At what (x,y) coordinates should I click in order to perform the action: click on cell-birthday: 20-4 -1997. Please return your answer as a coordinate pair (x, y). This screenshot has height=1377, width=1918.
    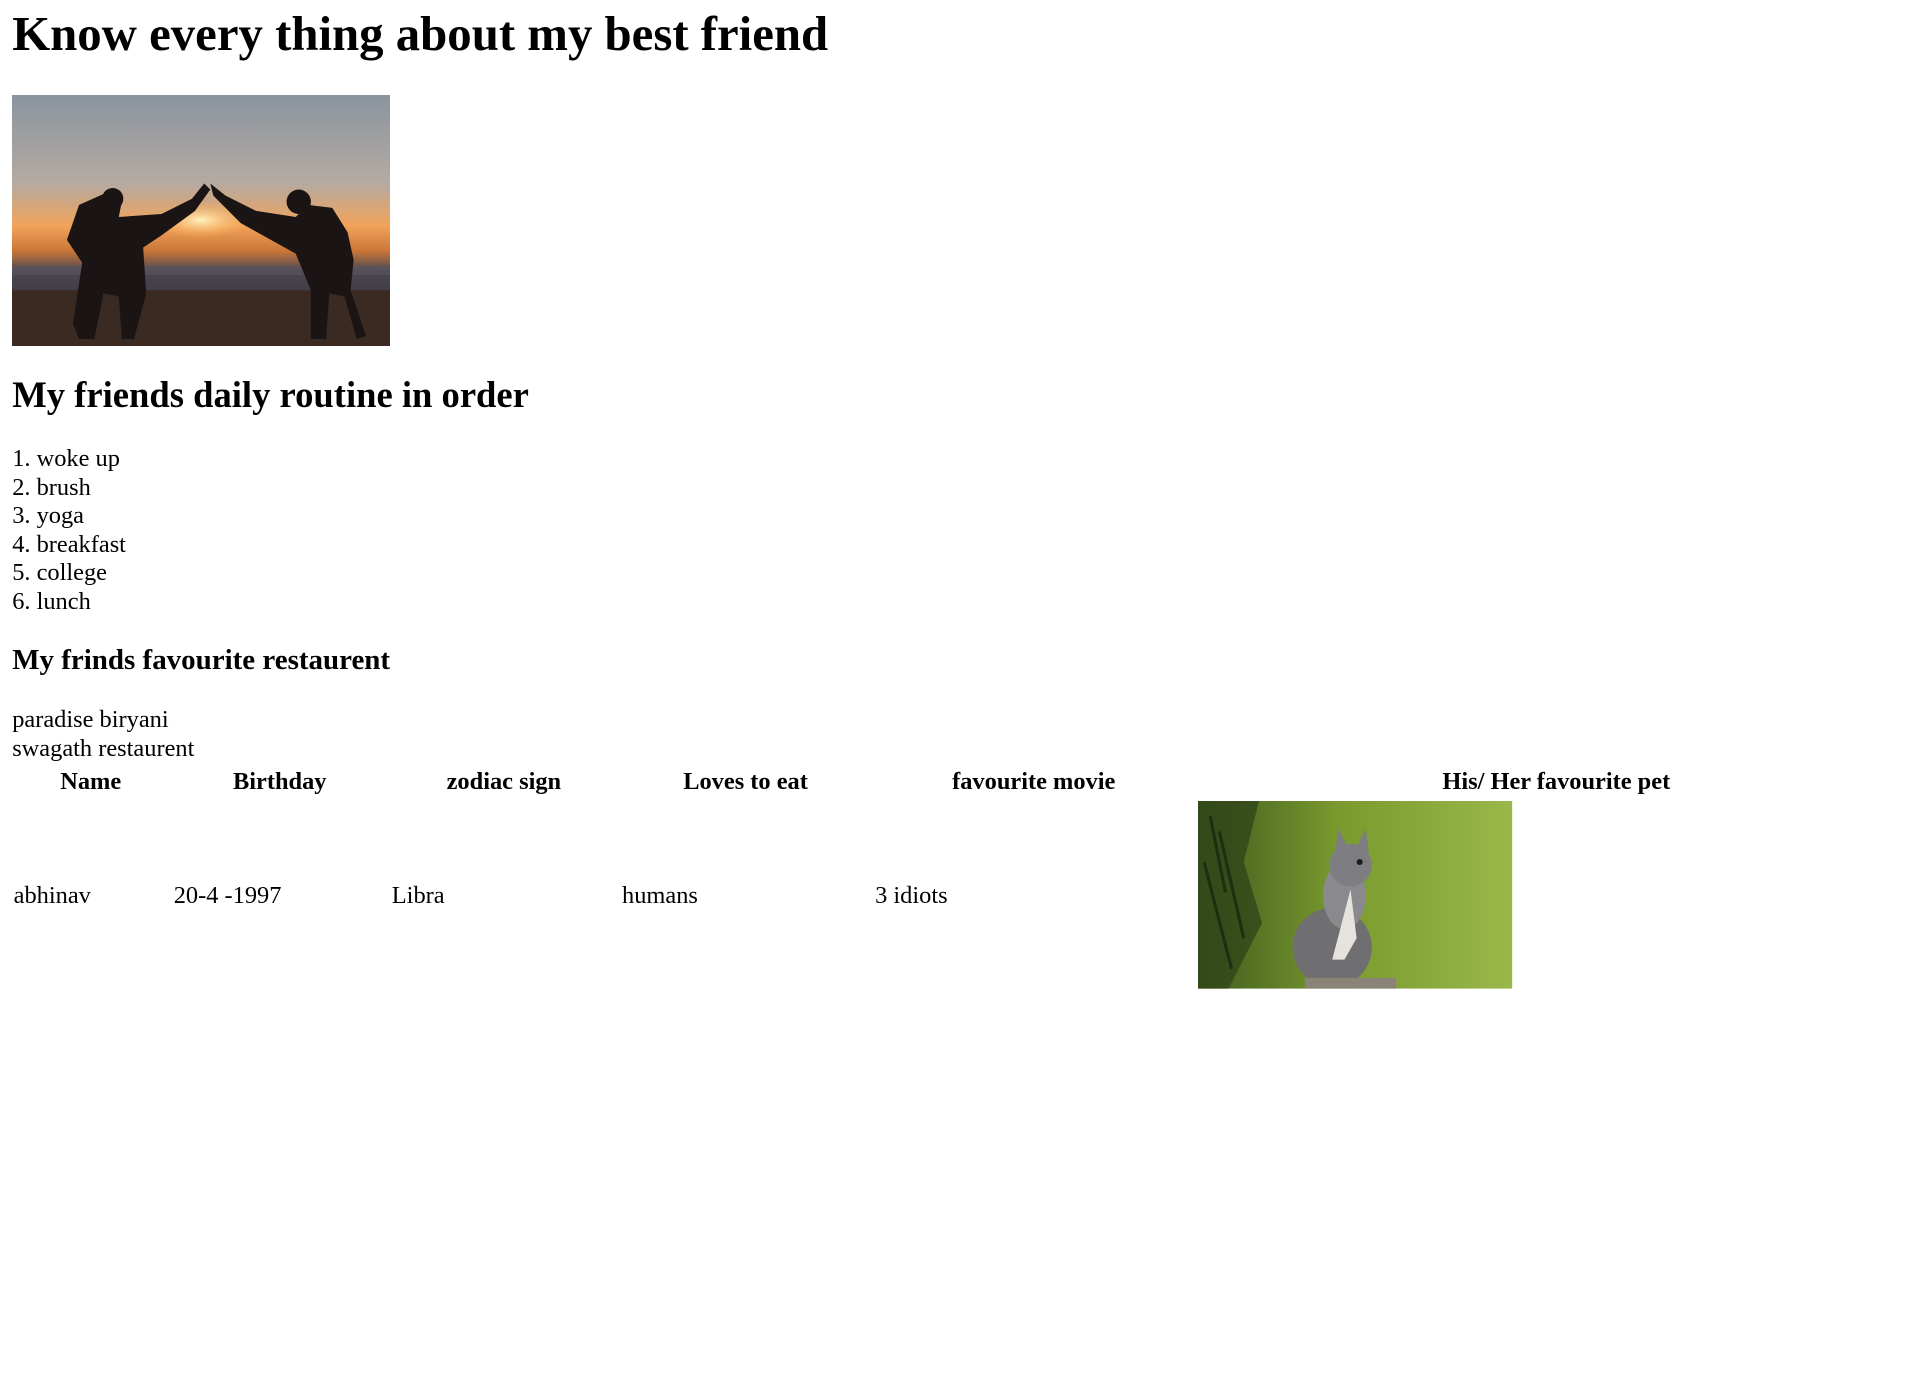
    Looking at the image, I should click on (227, 895).